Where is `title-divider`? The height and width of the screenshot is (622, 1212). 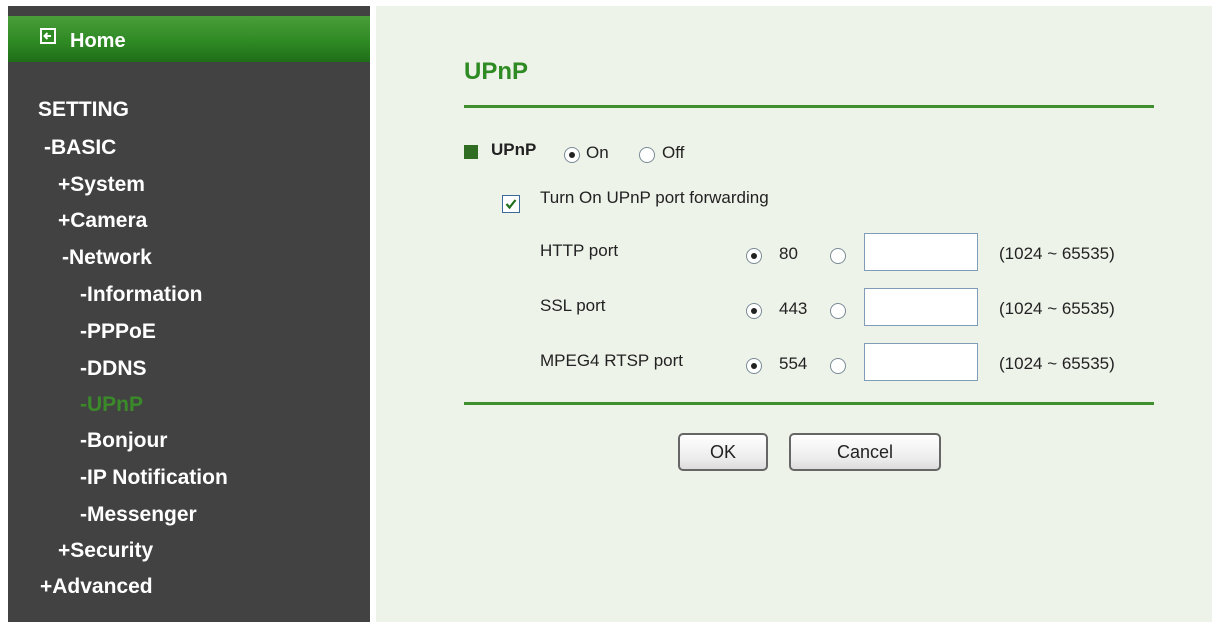 title-divider is located at coordinates (809, 106).